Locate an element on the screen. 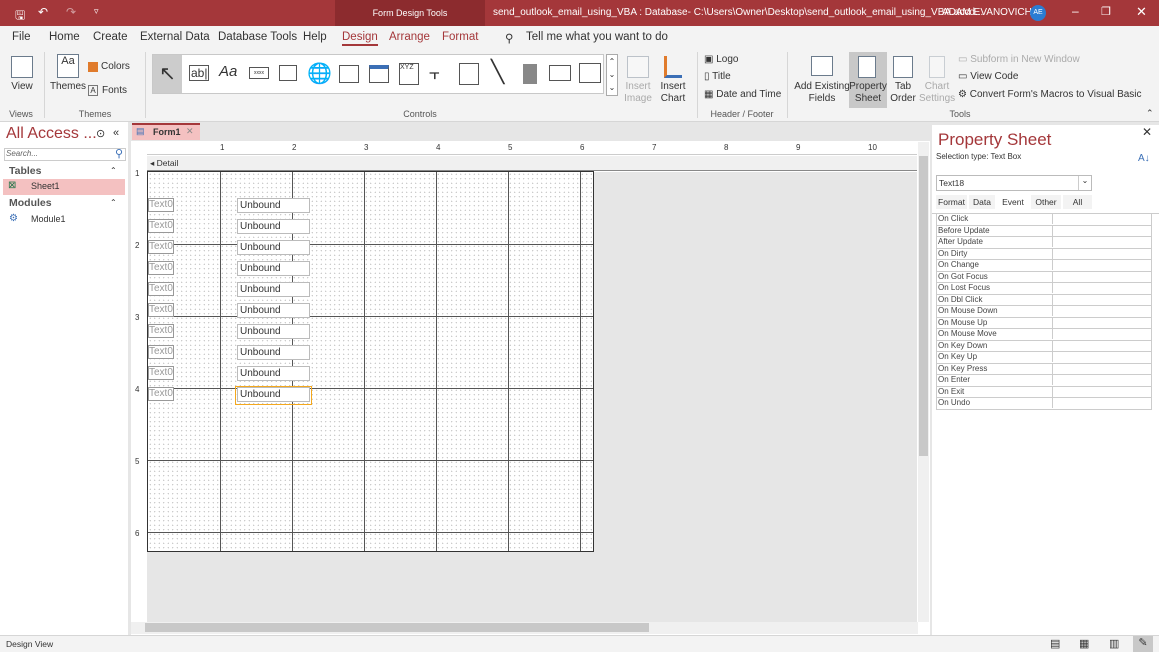 The height and width of the screenshot is (652, 1159). rectangle-icon is located at coordinates (590, 73).